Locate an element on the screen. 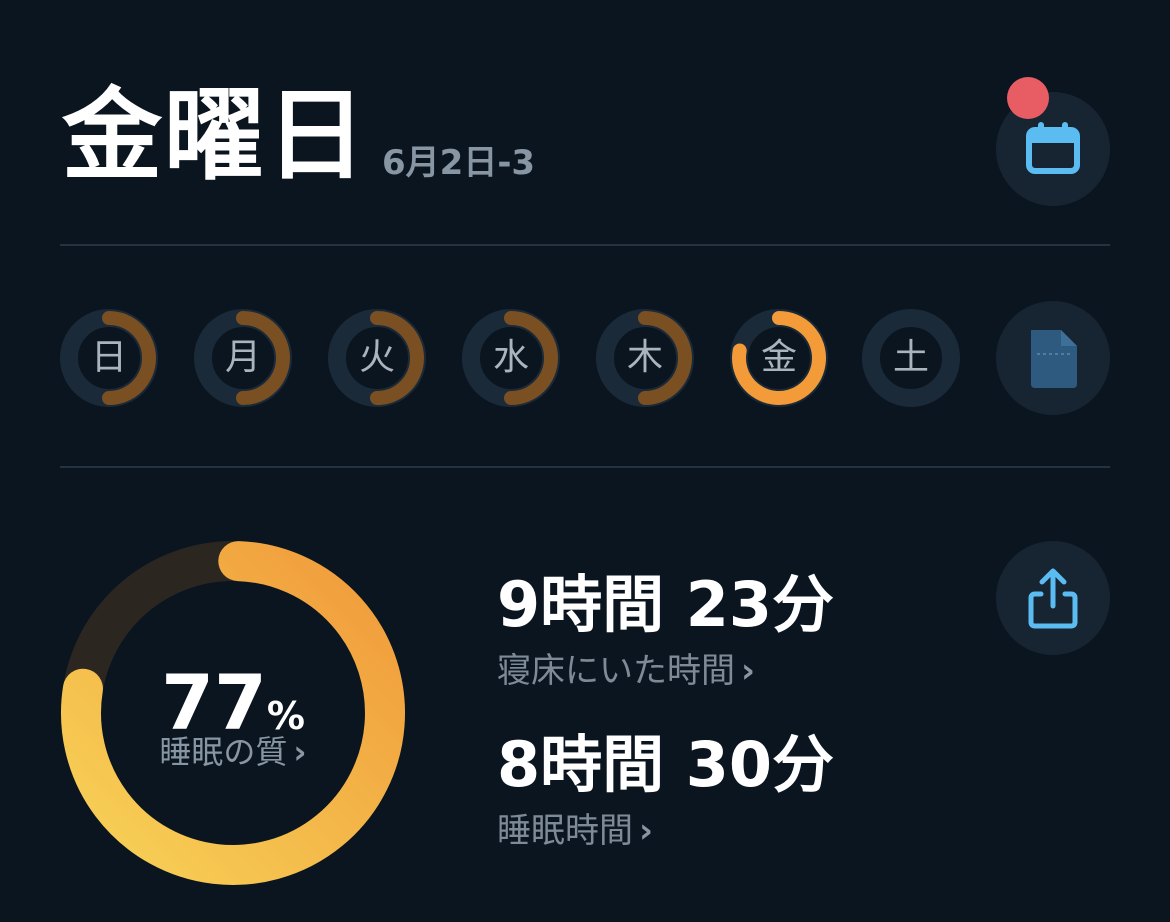 The width and height of the screenshot is (1170, 922). day-ring-sun: 日 is located at coordinates (109, 358).